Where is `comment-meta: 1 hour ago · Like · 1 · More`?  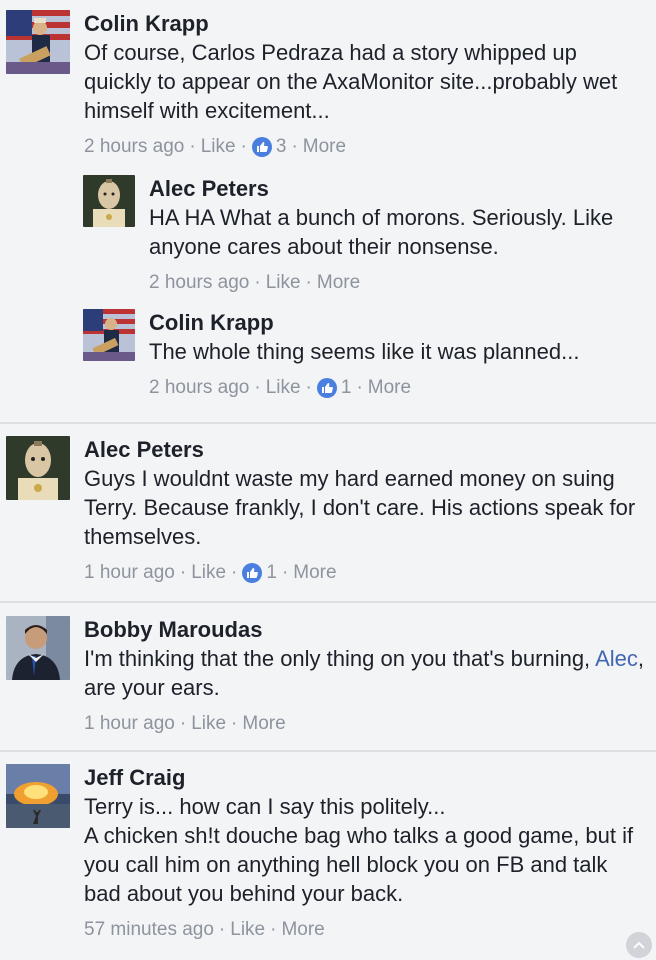
comment-meta: 1 hour ago · Like · 1 · More is located at coordinates (365, 573).